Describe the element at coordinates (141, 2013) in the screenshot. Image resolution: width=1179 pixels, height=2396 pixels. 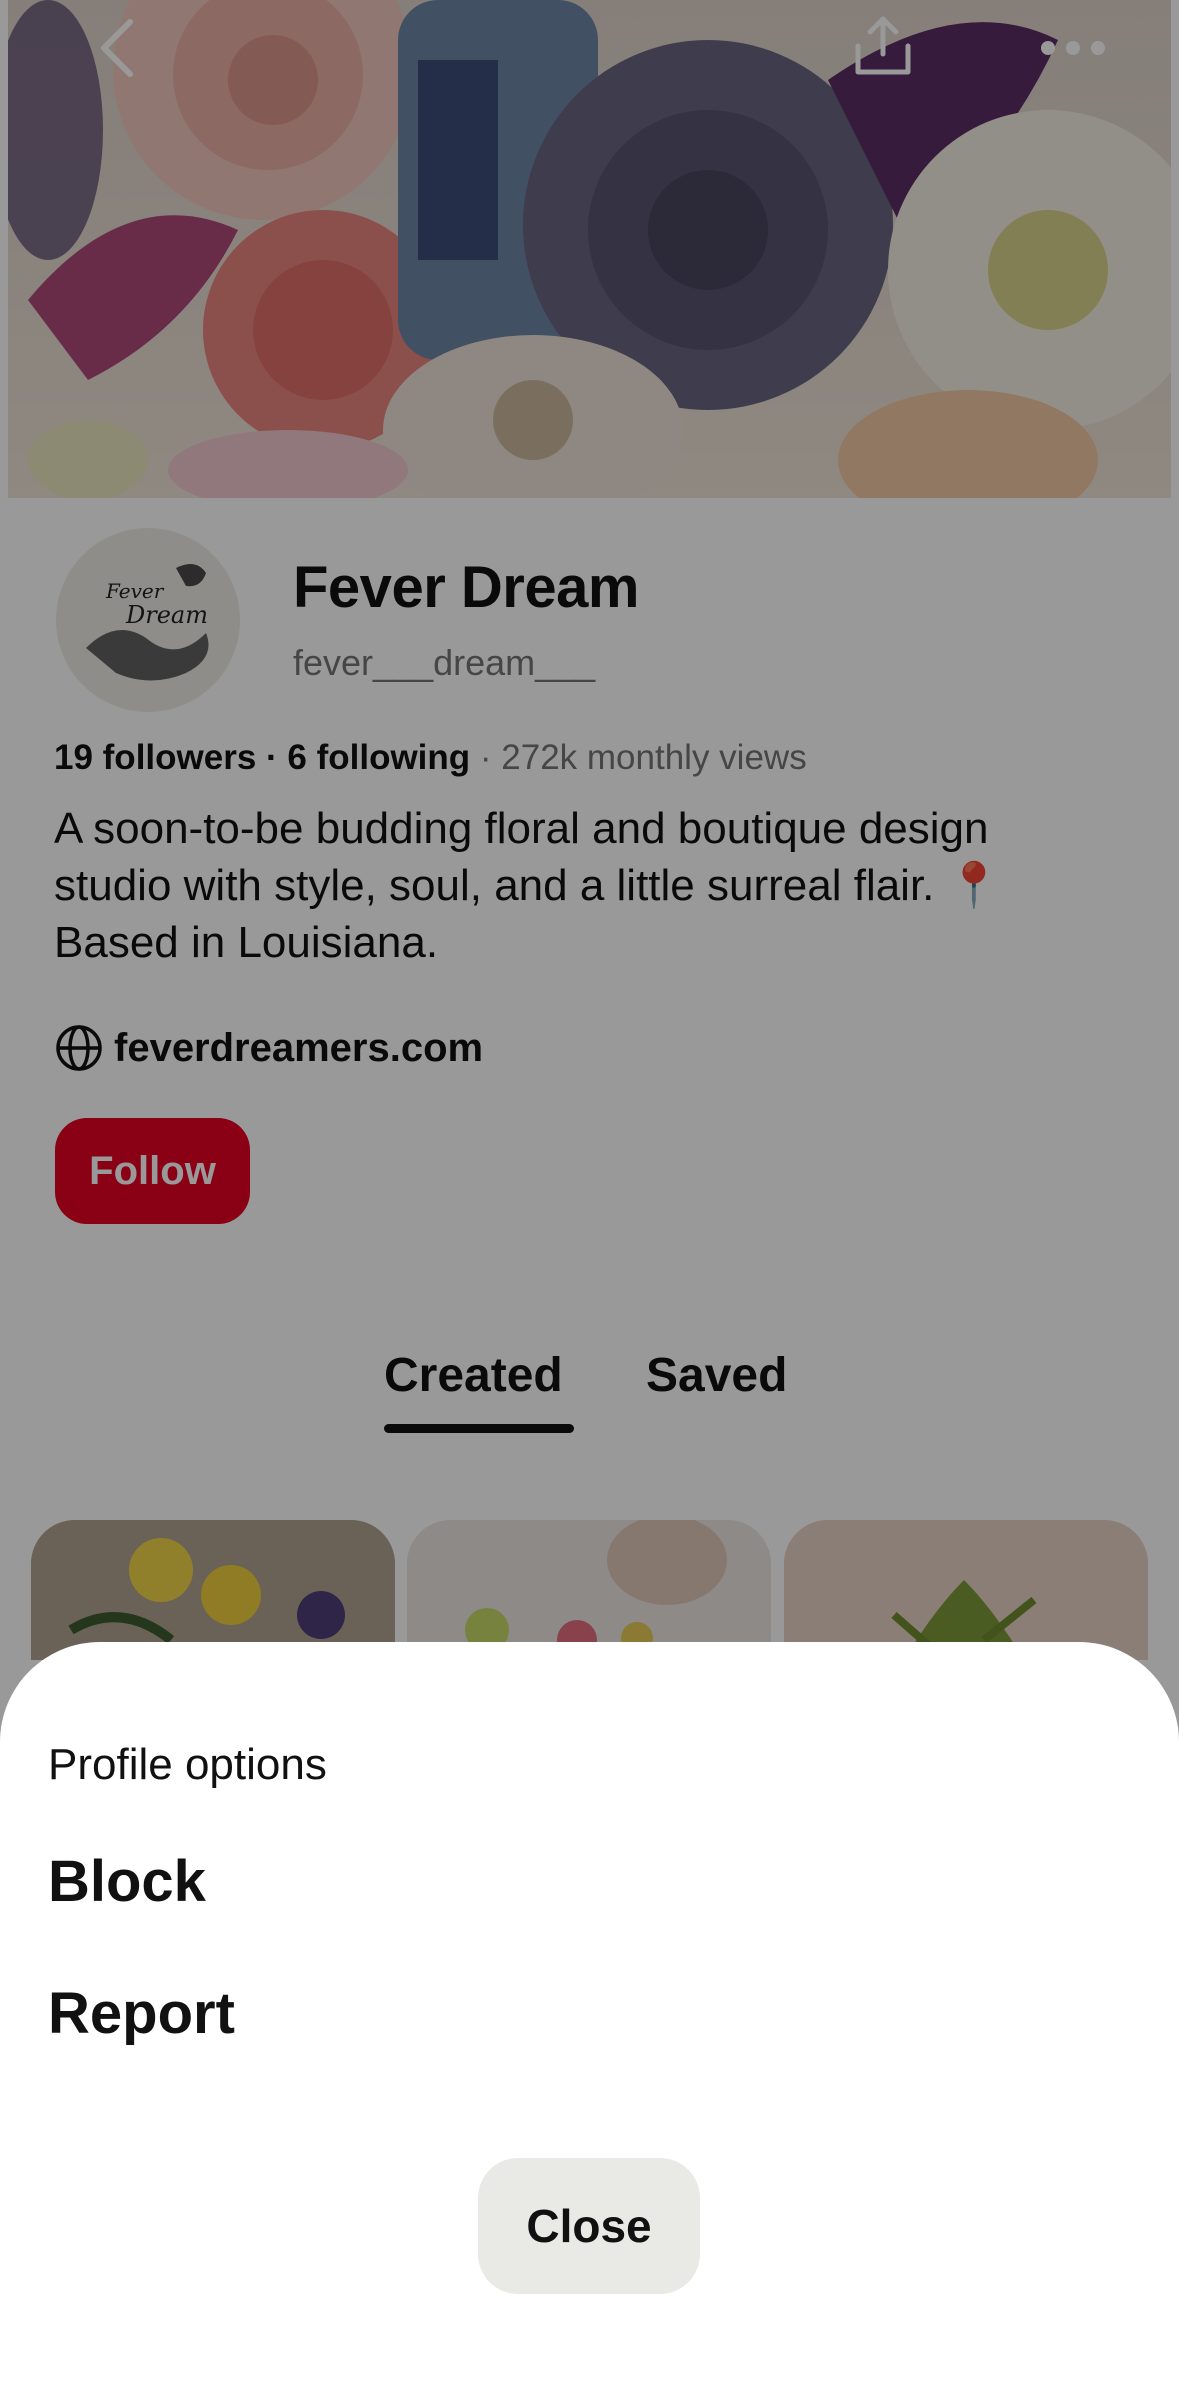
I see `report-option: Report` at that location.